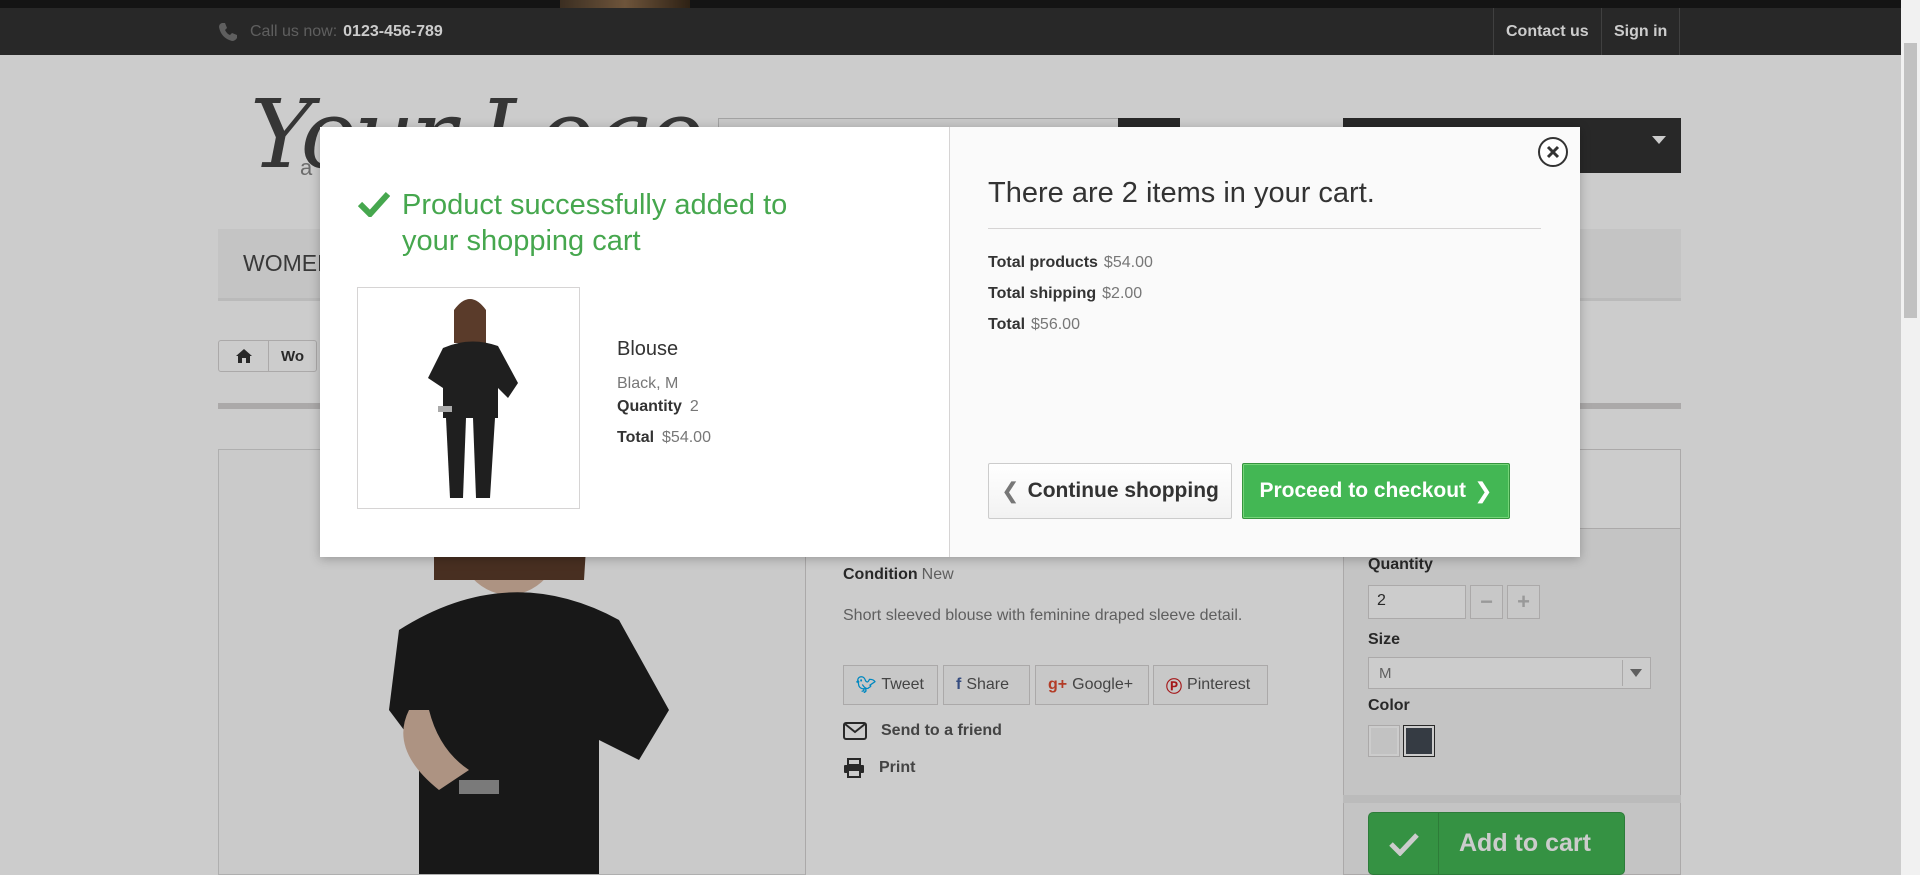  Describe the element at coordinates (1007, 324) in the screenshot. I see `cart-total-label: Total` at that location.